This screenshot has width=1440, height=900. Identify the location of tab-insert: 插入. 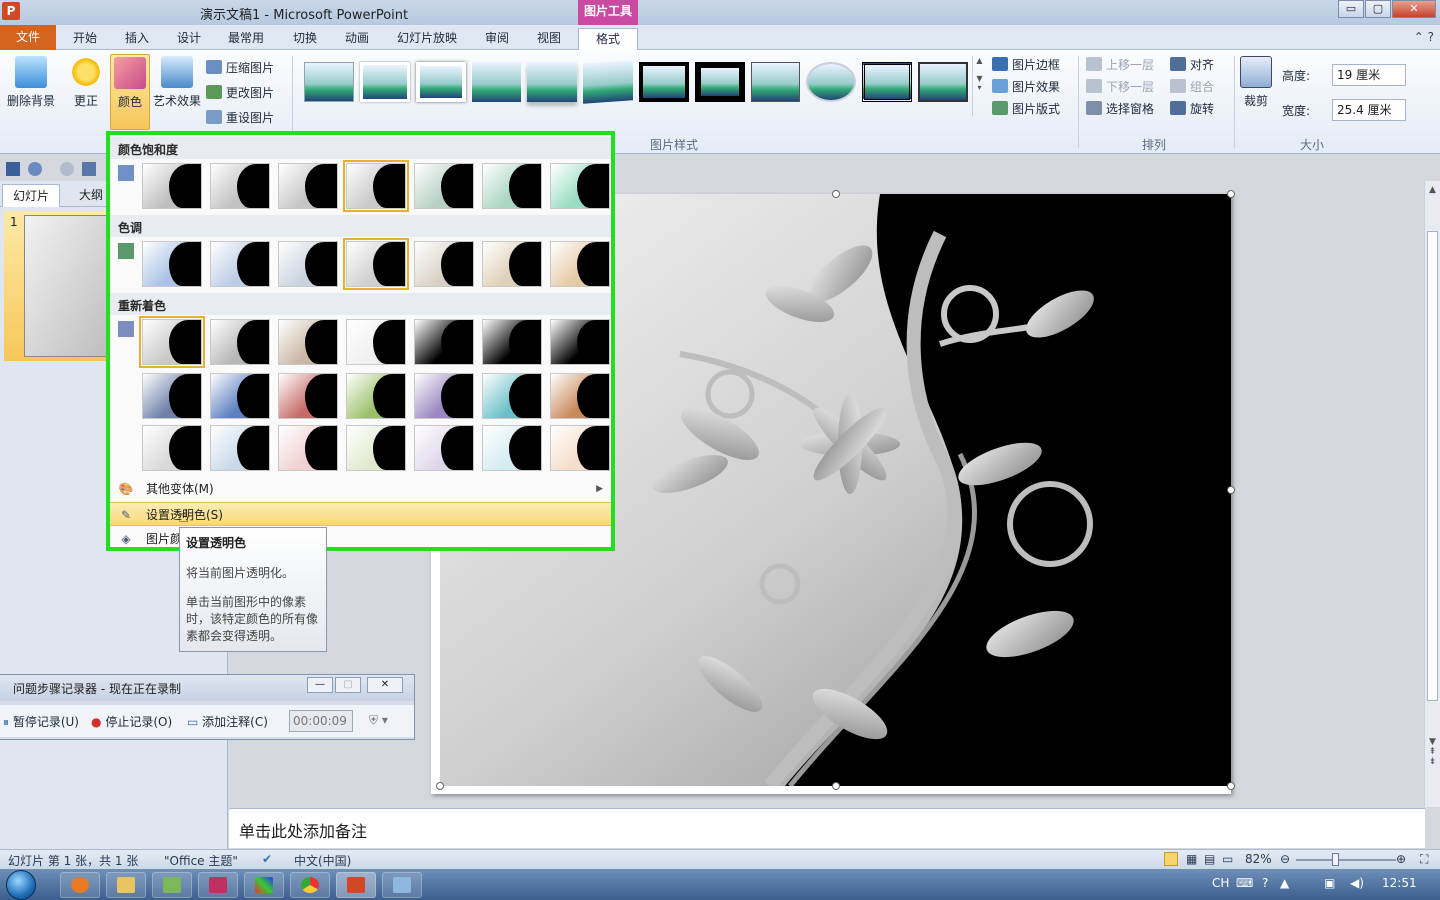
(137, 39).